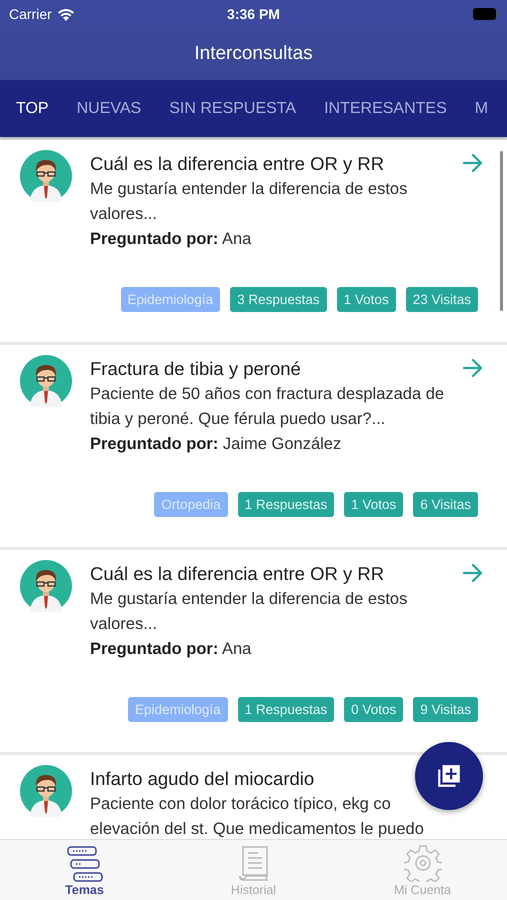 This screenshot has height=900, width=507. What do you see at coordinates (374, 709) in the screenshot?
I see `tag: 0 Votos` at bounding box center [374, 709].